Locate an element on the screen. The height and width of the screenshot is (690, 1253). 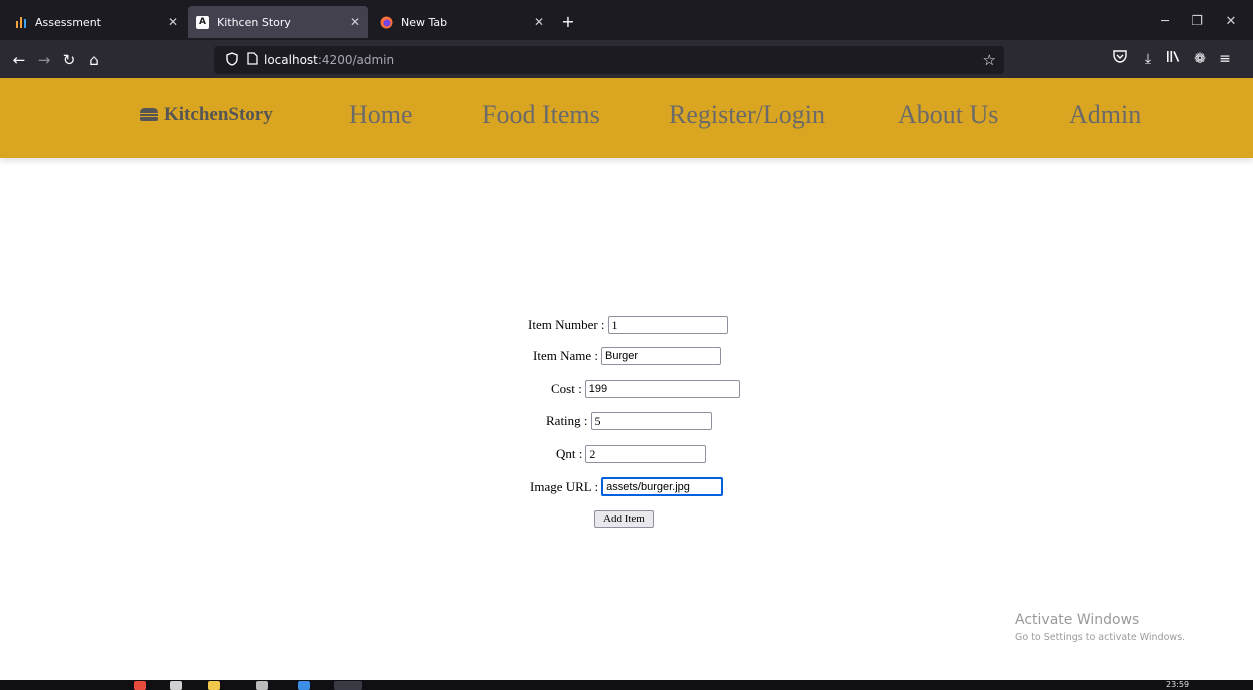
brand-name: KitchenStory is located at coordinates (218, 114).